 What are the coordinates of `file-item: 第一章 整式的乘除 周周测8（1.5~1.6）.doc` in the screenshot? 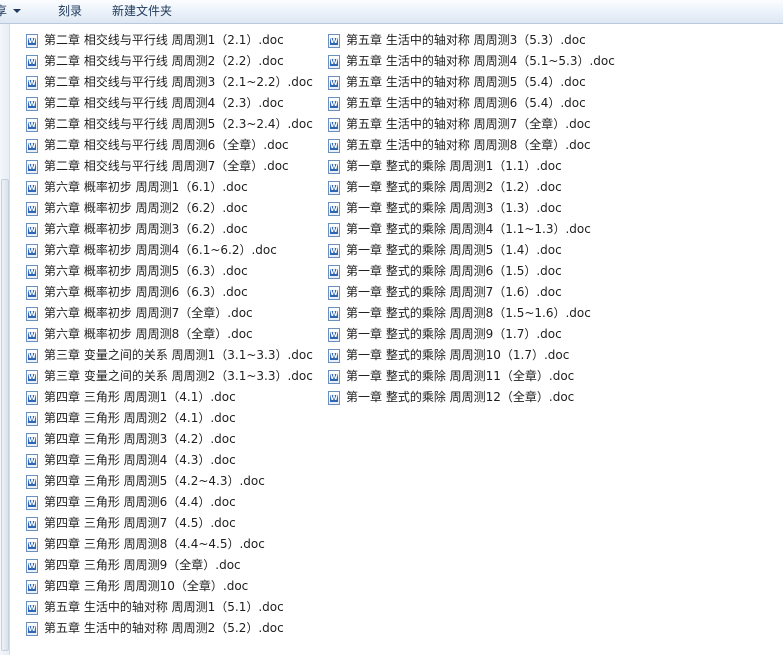 It's located at (471, 313).